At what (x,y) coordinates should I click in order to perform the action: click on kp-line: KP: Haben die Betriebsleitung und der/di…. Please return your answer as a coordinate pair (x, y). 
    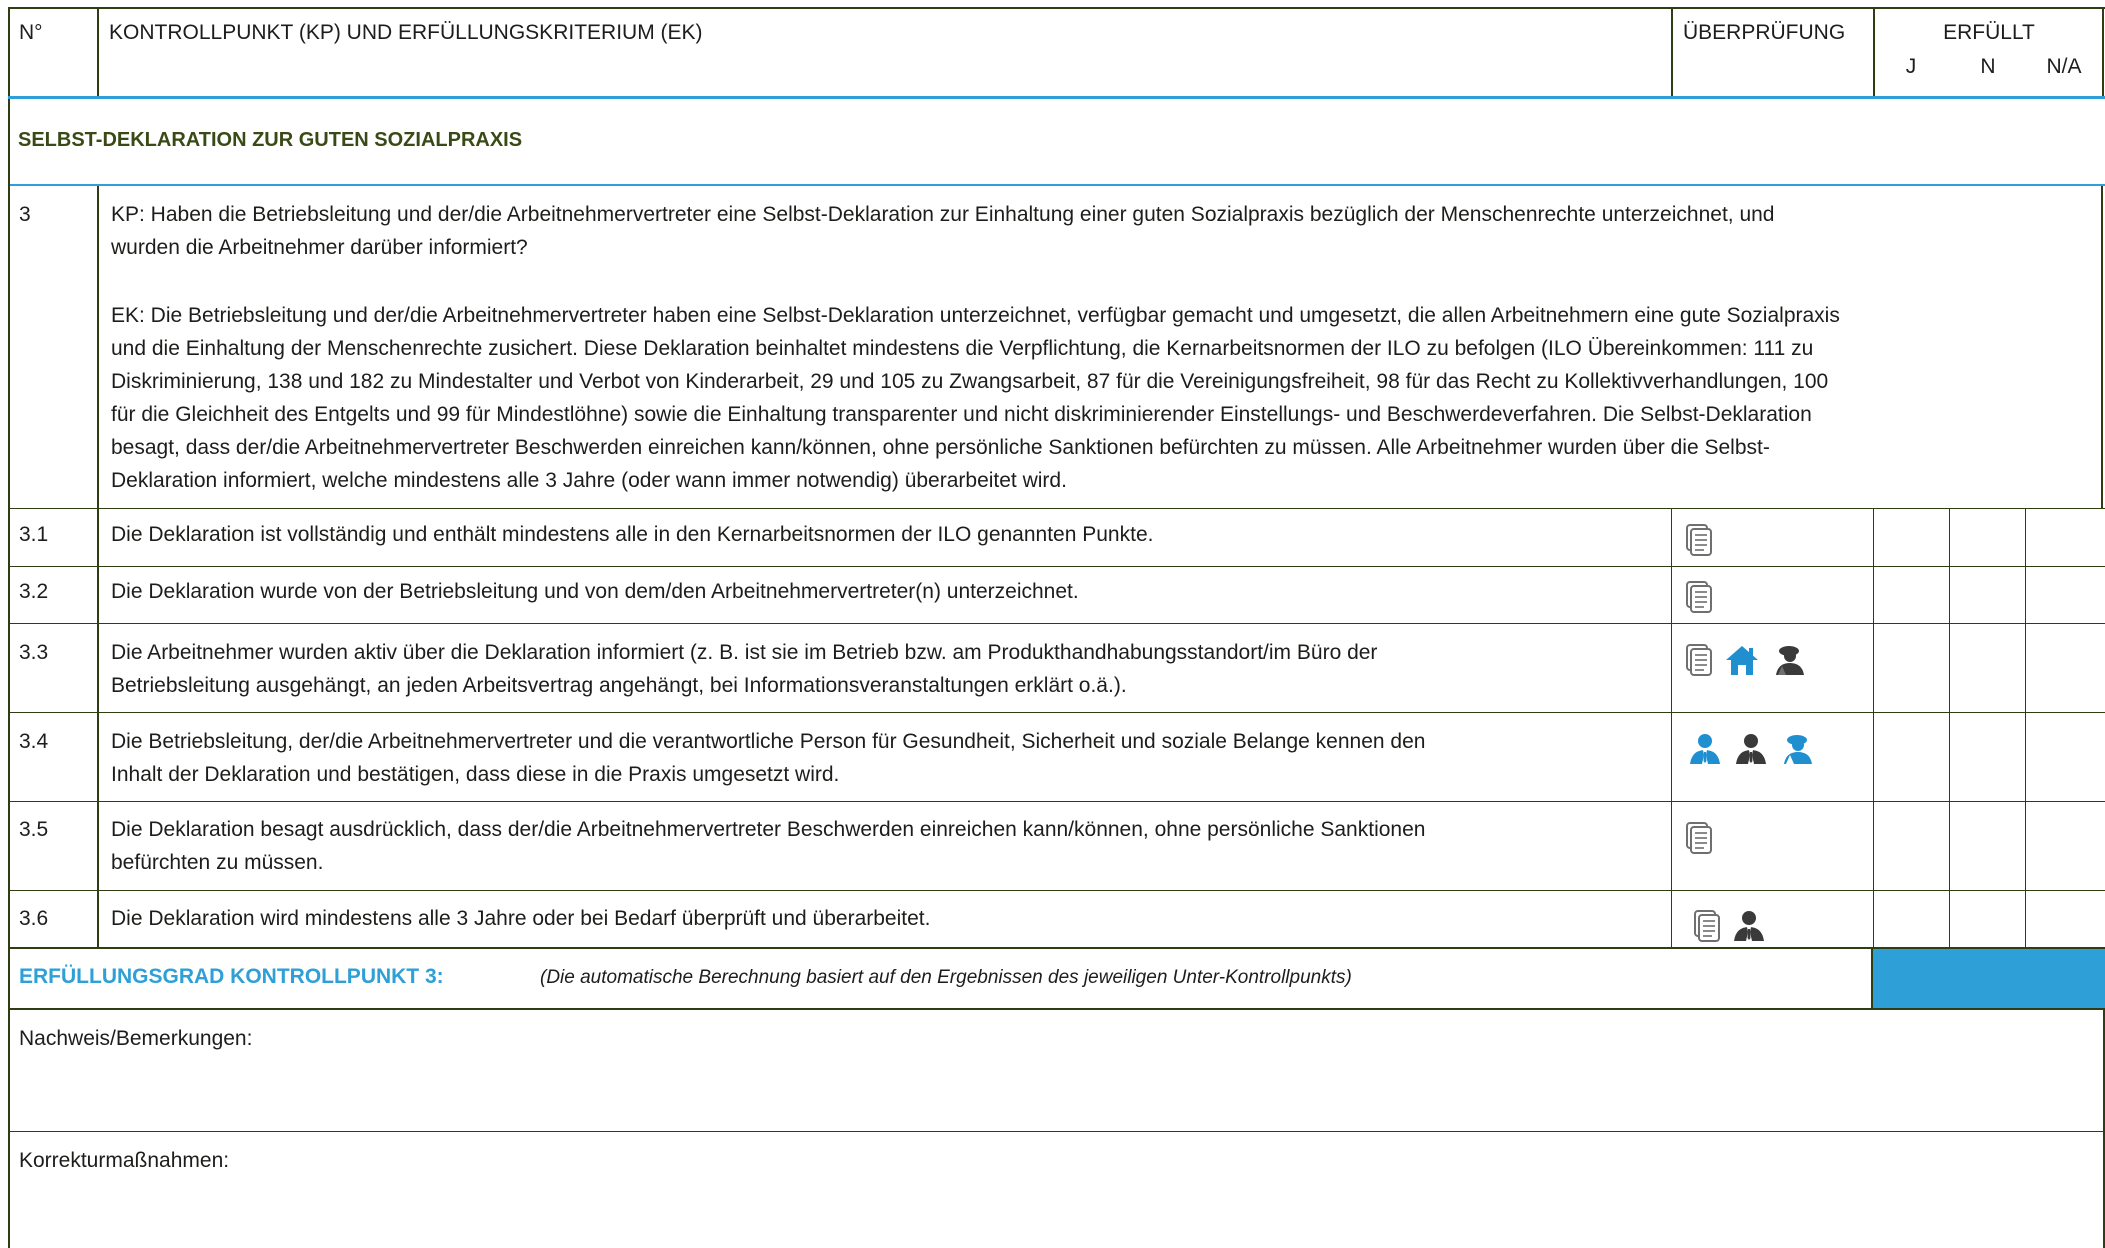
    Looking at the image, I should click on (943, 214).